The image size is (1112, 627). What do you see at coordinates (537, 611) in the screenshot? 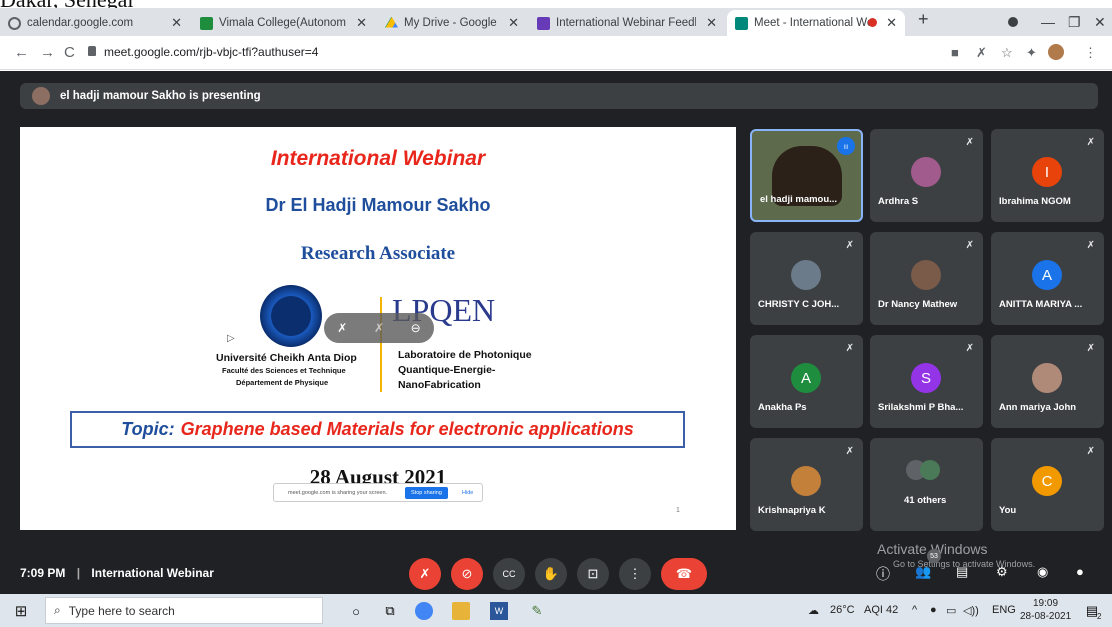
I see `paint-icon: ✎` at bounding box center [537, 611].